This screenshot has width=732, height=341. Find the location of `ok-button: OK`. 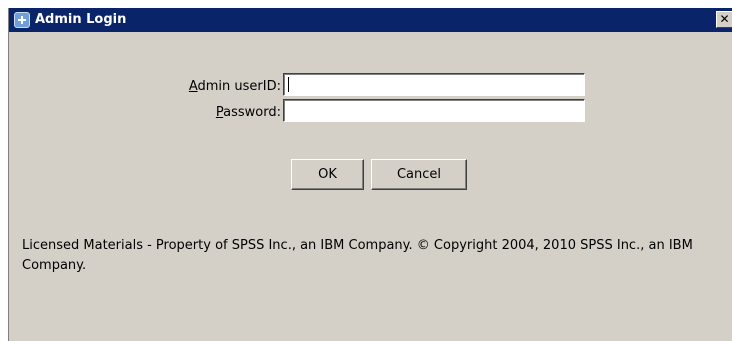

ok-button: OK is located at coordinates (327, 174).